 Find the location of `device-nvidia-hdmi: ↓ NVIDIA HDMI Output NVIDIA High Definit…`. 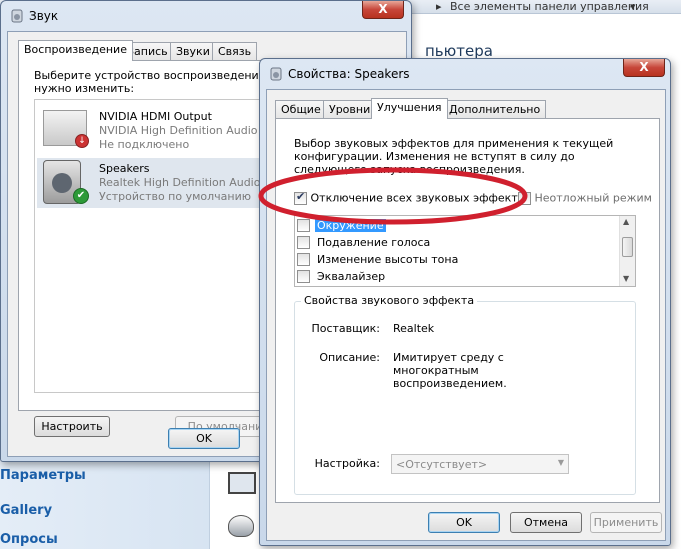

device-nvidia-hdmi: ↓ NVIDIA HDMI Output NVIDIA High Definit… is located at coordinates (152, 131).